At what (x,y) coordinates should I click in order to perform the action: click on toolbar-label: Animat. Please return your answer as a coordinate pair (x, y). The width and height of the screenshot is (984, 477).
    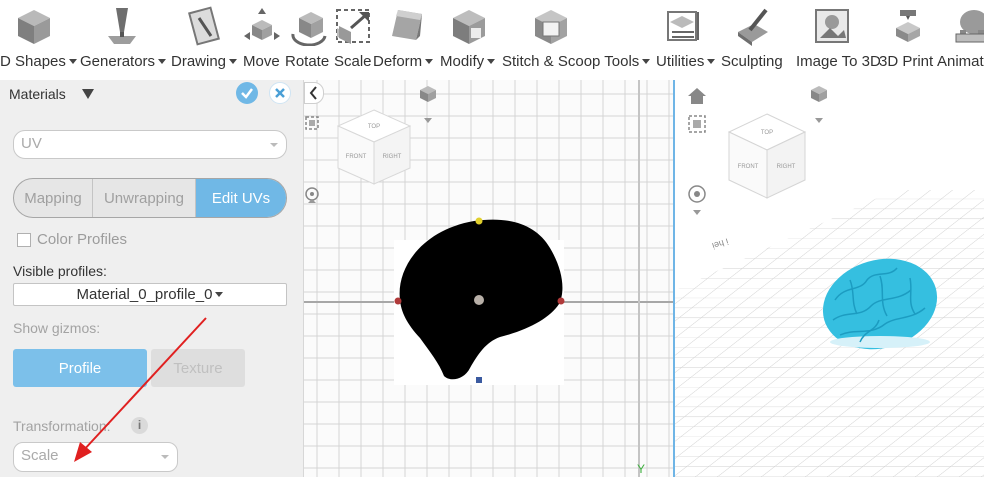
    Looking at the image, I should click on (960, 61).